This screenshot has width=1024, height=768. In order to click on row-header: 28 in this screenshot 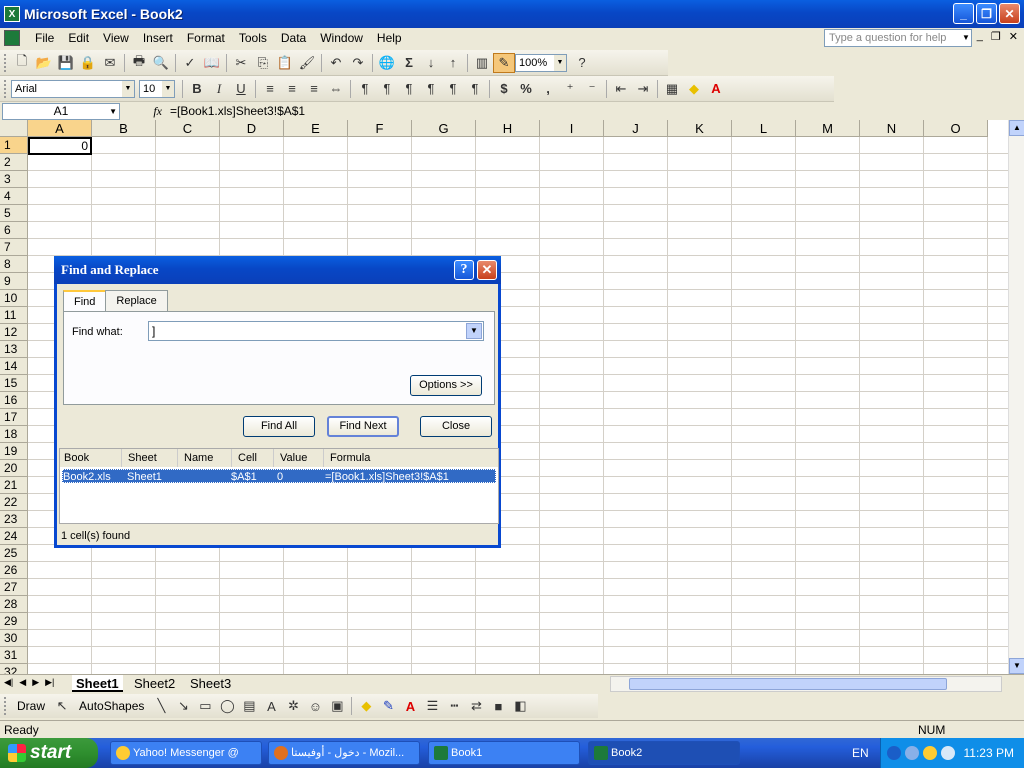, I will do `click(14, 604)`.